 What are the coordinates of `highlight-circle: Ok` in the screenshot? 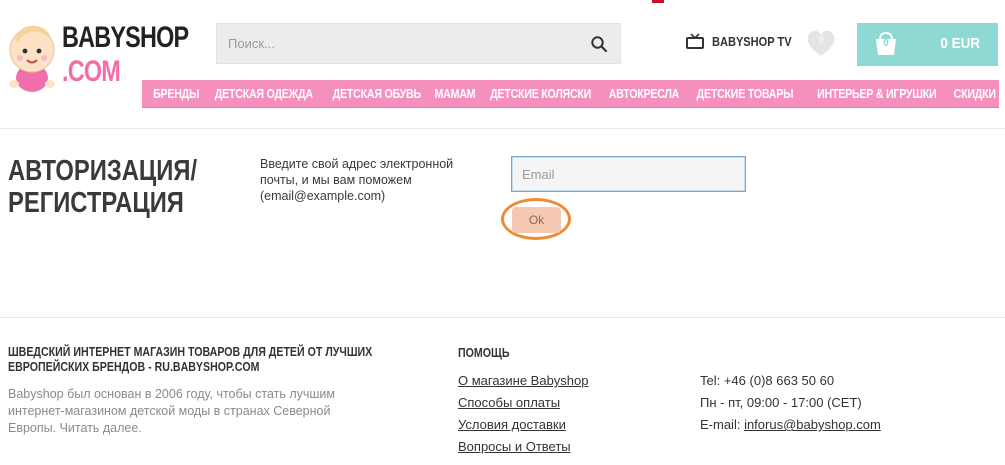 It's located at (536, 219).